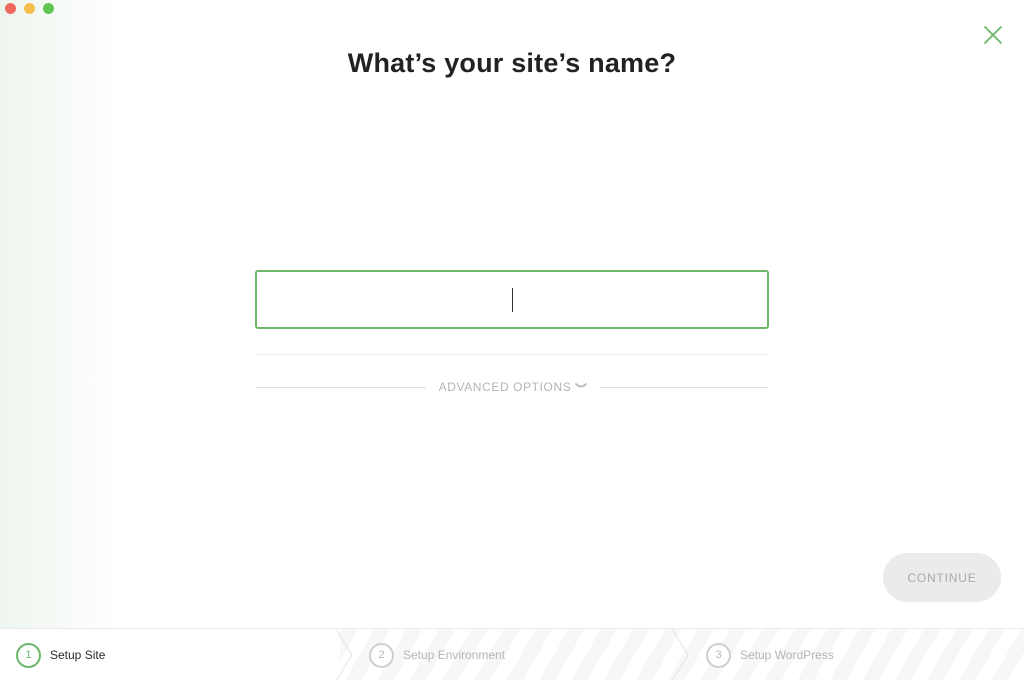 The width and height of the screenshot is (1024, 680). Describe the element at coordinates (581, 385) in the screenshot. I see `chevron-down-icon` at that location.